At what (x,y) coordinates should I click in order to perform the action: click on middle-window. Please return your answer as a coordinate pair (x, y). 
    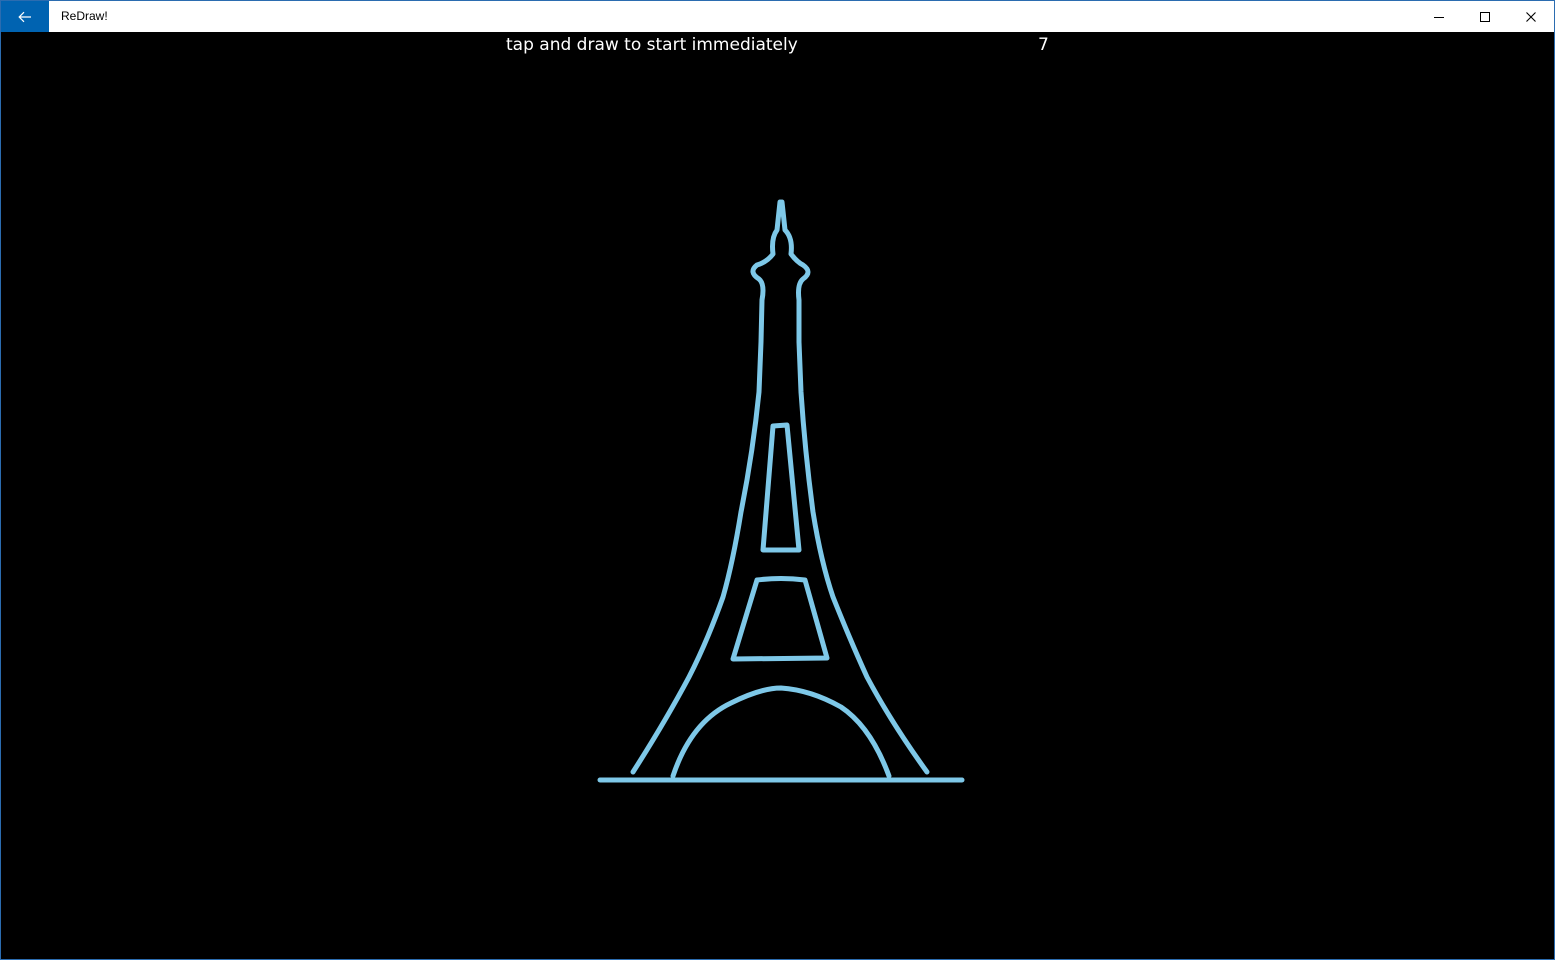
    Looking at the image, I should click on (780, 619).